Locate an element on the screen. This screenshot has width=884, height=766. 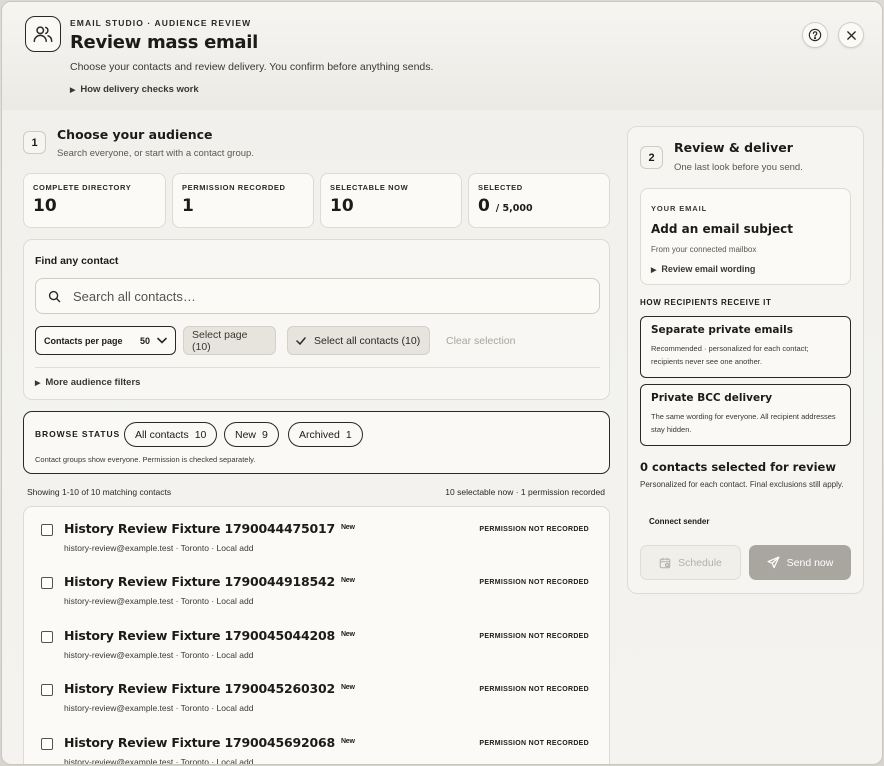
help-button is located at coordinates (815, 35).